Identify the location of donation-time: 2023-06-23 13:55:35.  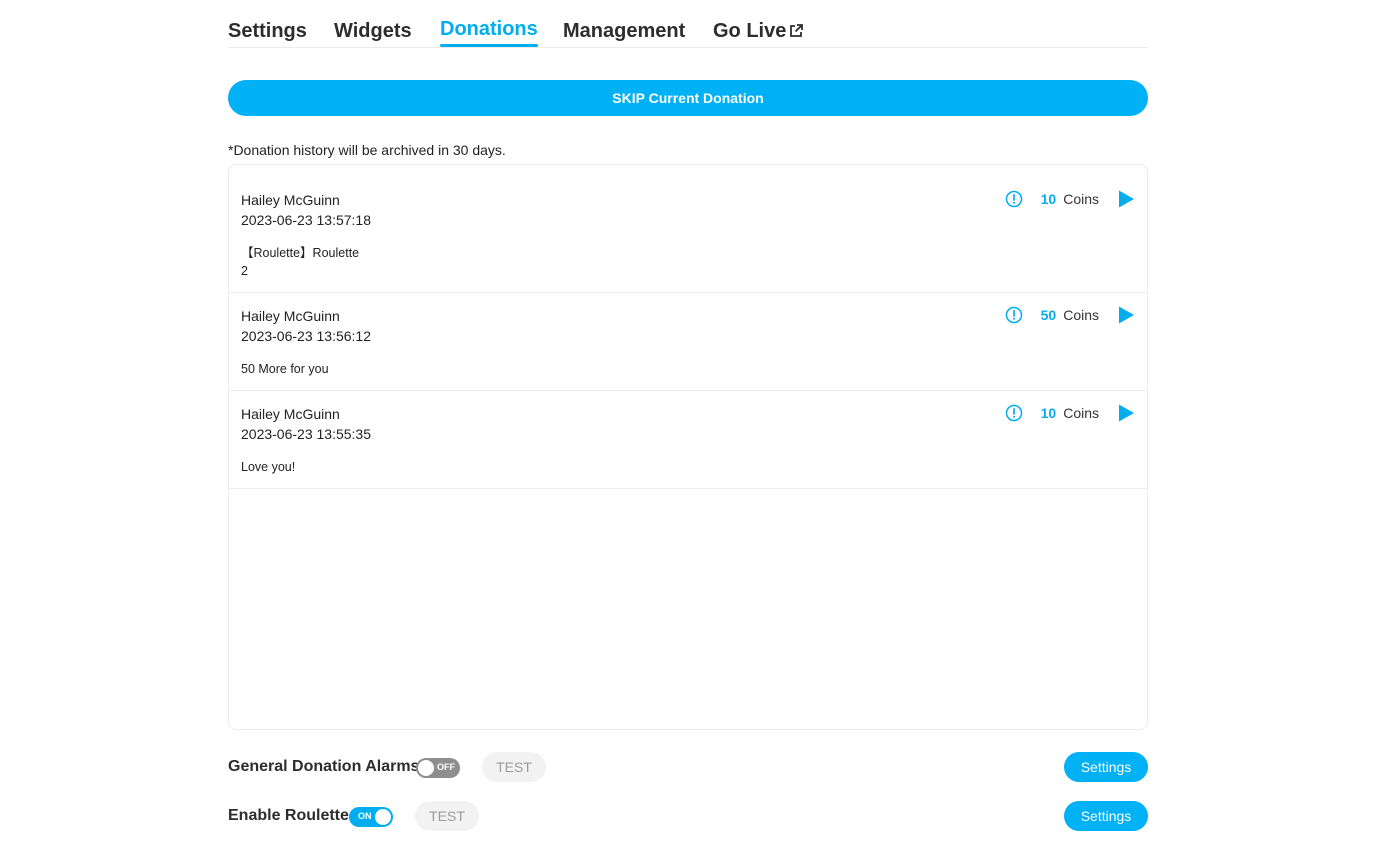
(306, 434).